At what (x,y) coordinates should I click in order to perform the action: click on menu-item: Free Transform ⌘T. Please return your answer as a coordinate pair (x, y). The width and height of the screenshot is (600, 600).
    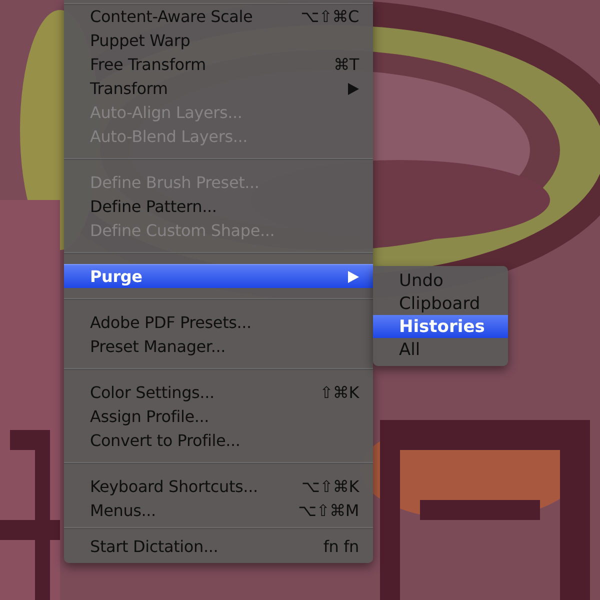
    Looking at the image, I should click on (218, 64).